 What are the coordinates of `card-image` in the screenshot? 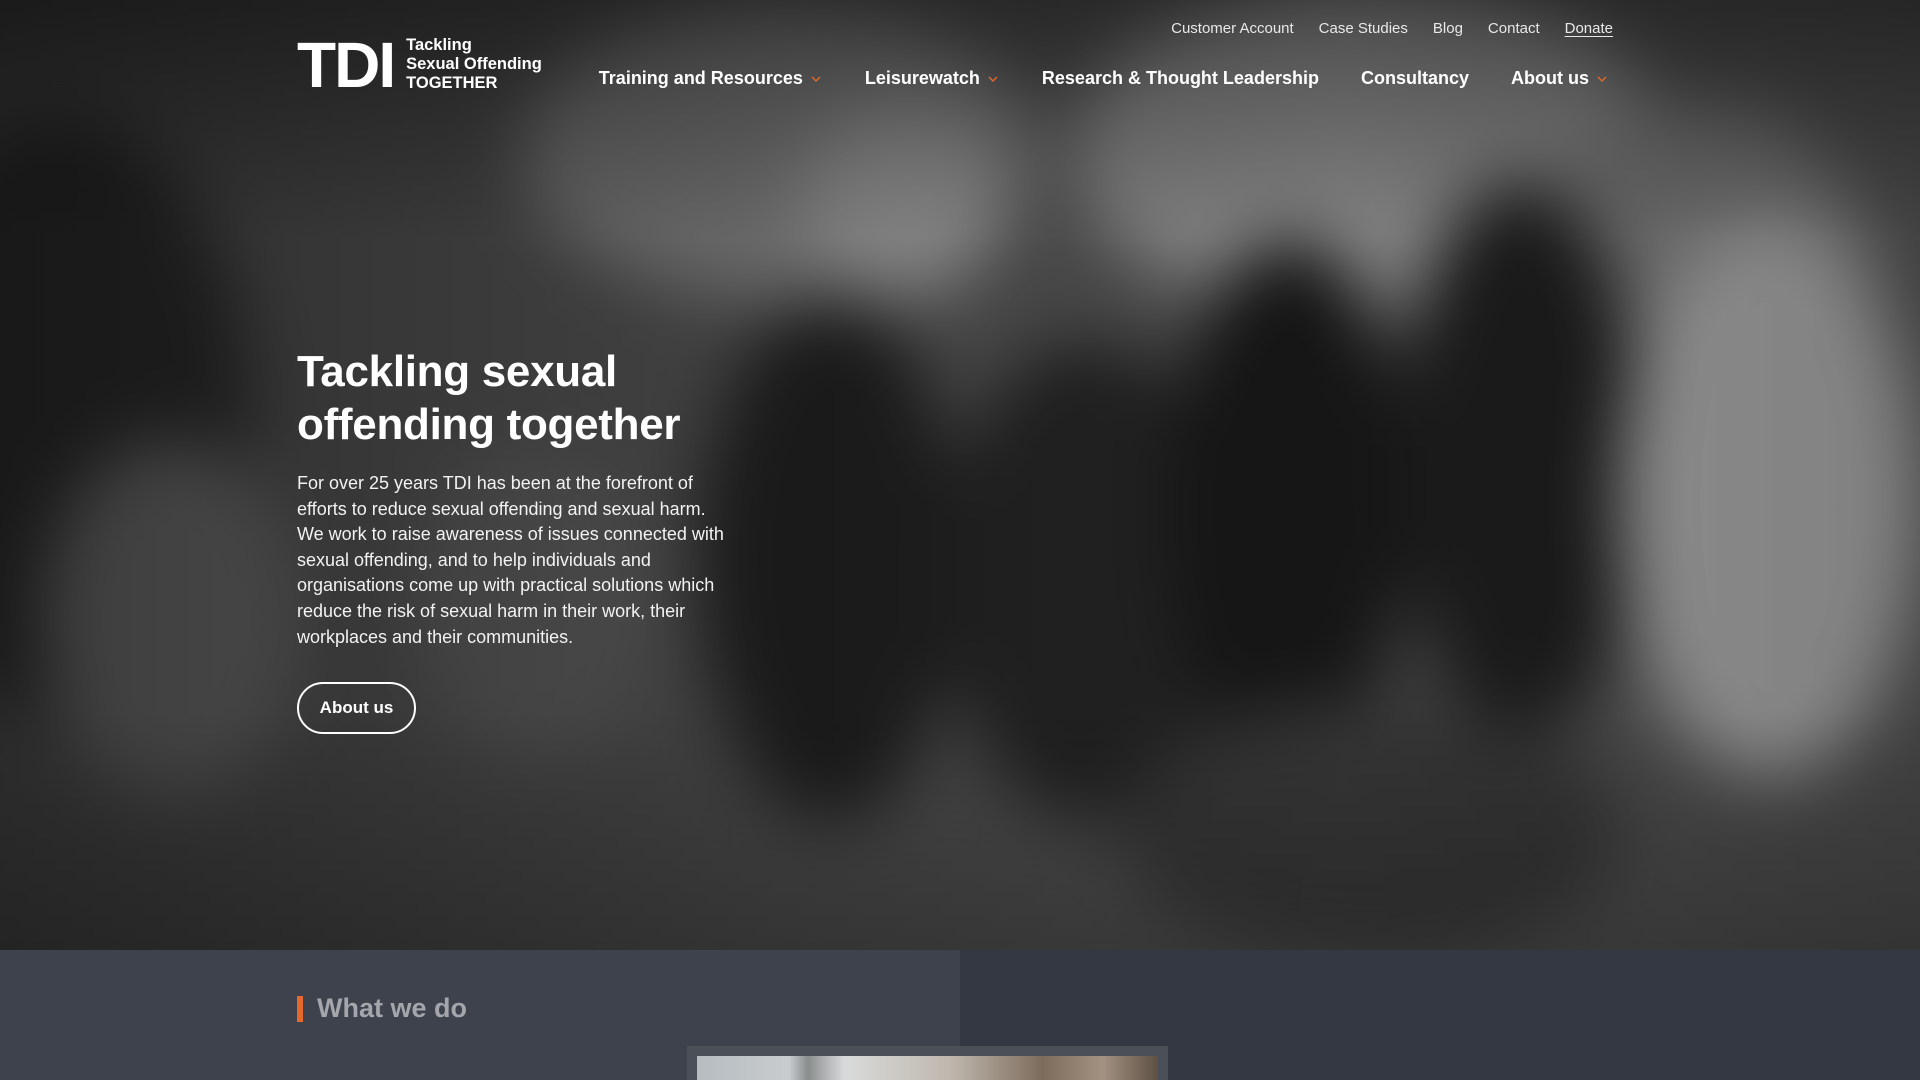 It's located at (927, 1068).